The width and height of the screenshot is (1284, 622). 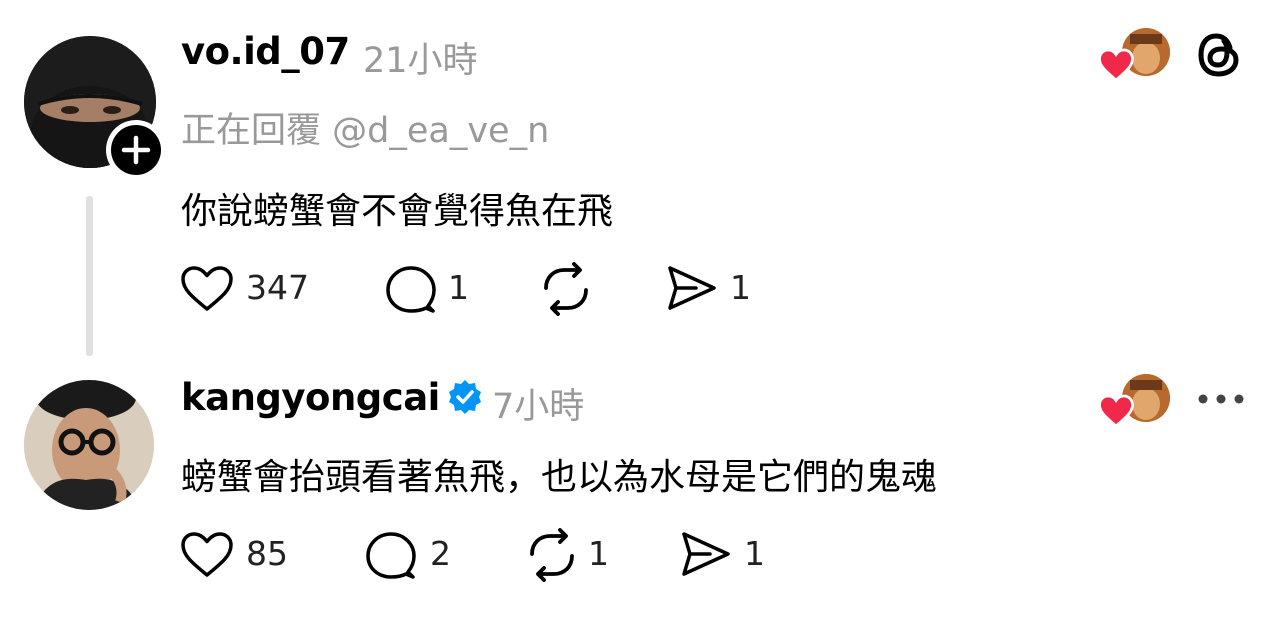 I want to click on like-button: 85, so click(x=245, y=555).